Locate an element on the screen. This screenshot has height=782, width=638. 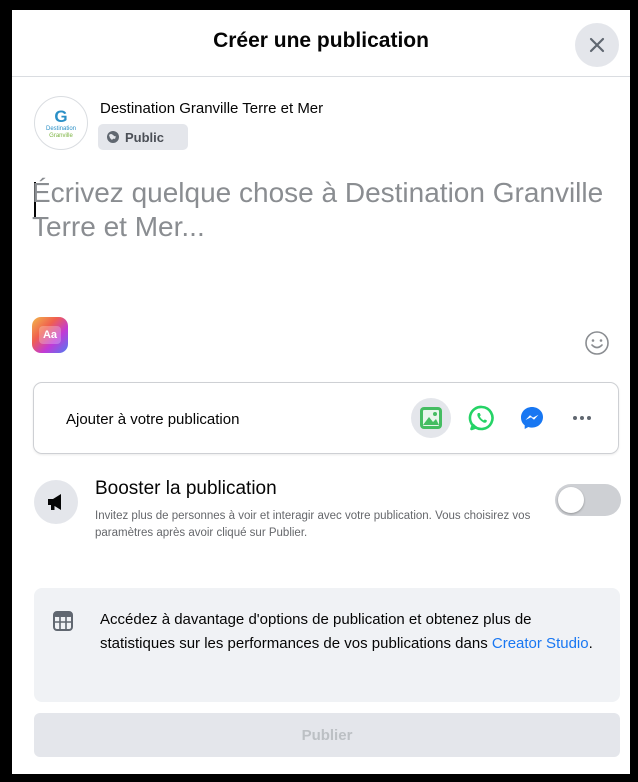
creator-studio-link: Creator Studio is located at coordinates (540, 643).